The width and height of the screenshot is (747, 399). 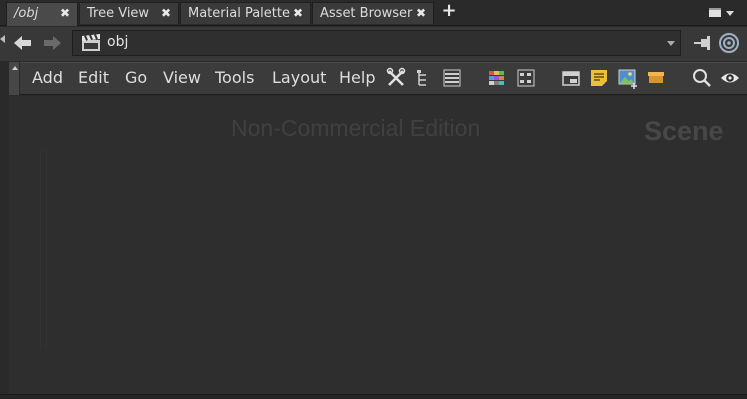 I want to click on dashboard-icon, so click(x=656, y=78).